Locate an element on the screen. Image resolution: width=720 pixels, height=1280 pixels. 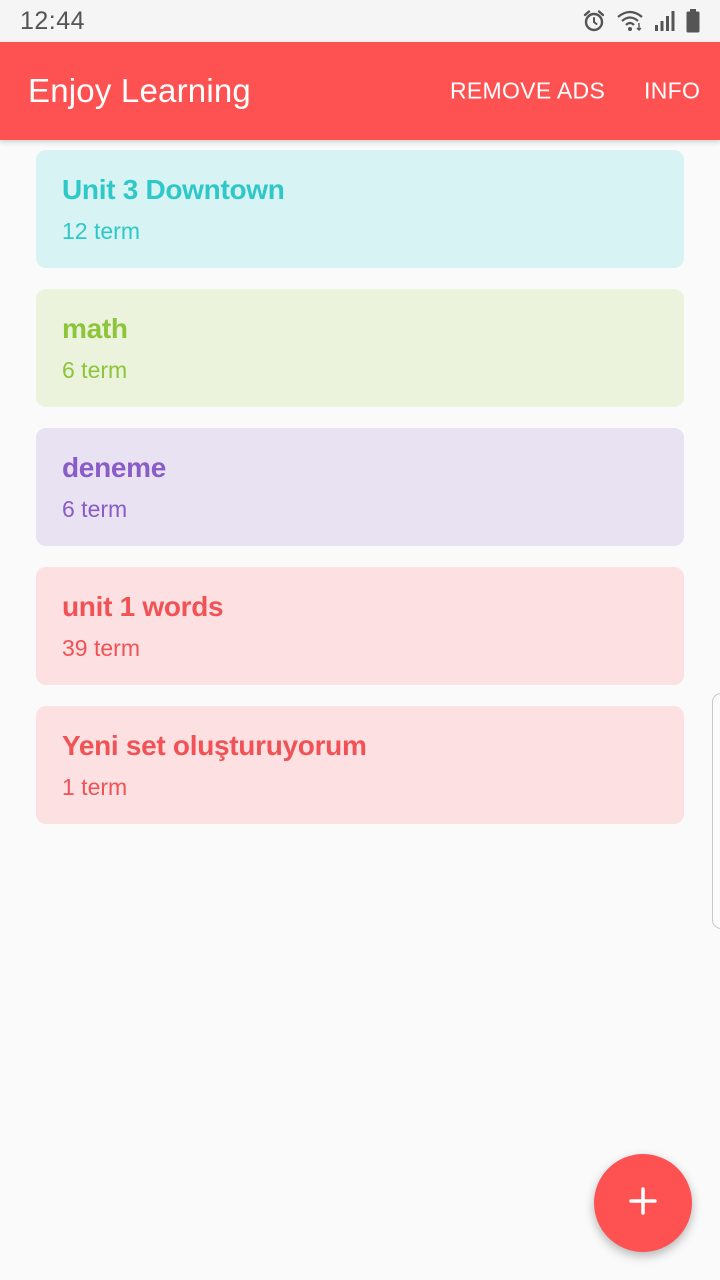
set-title: math is located at coordinates (95, 328).